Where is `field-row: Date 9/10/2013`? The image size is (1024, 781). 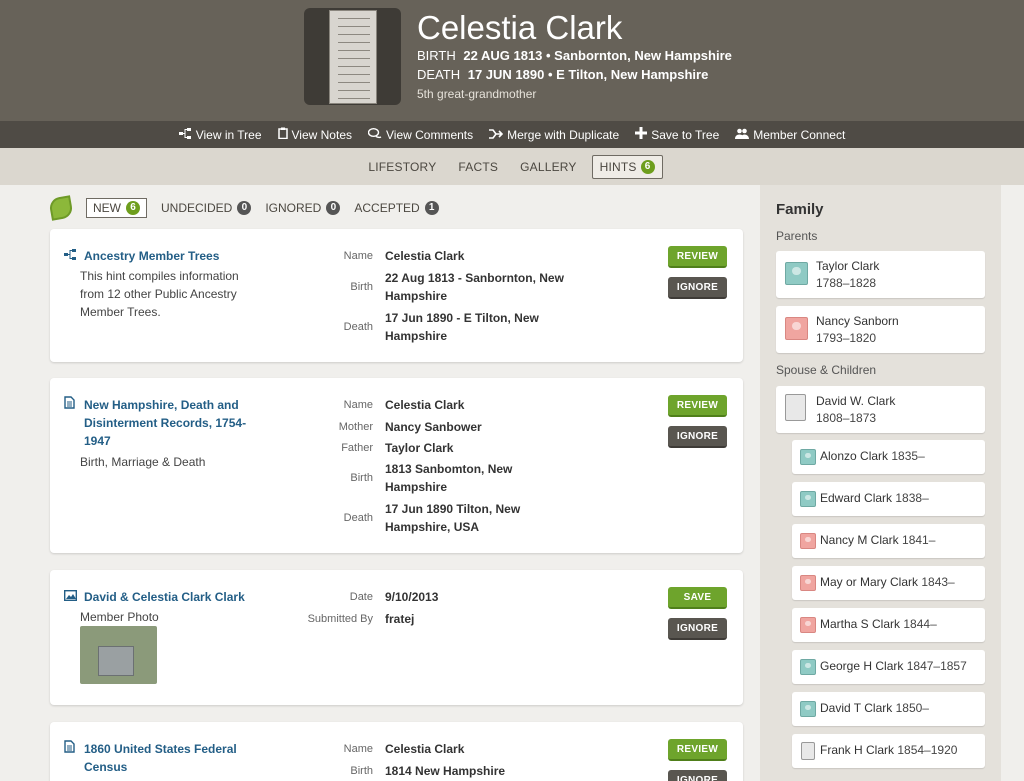
field-row: Date 9/10/2013 is located at coordinates (380, 597).